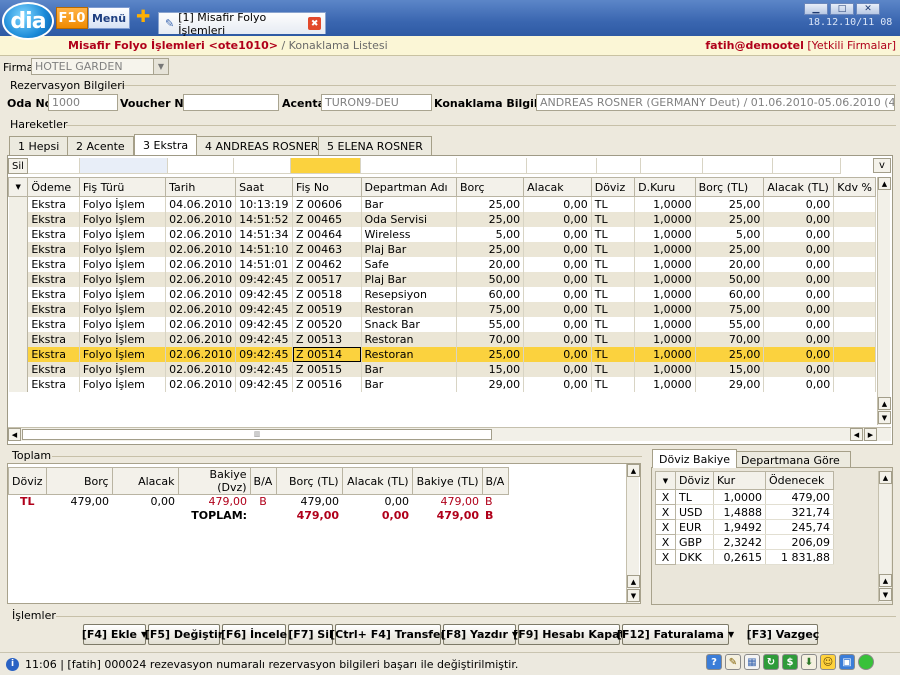 The height and width of the screenshot is (675, 900). Describe the element at coordinates (14, 434) in the screenshot. I see `scroll-left-icon: ◀` at that location.